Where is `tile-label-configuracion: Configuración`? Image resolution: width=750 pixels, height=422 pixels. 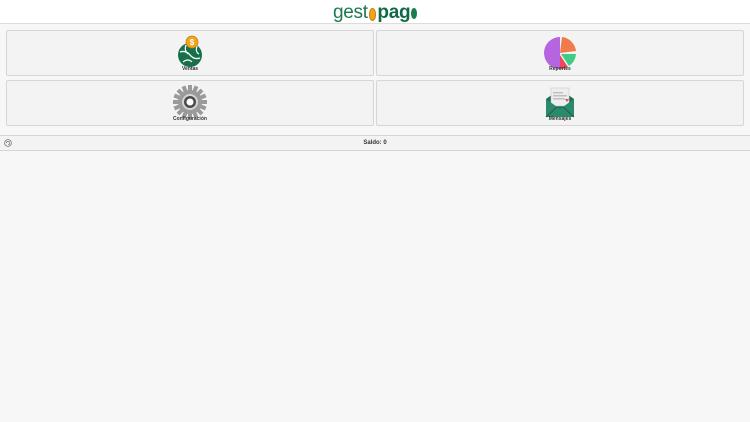 tile-label-configuracion: Configuración is located at coordinates (190, 119).